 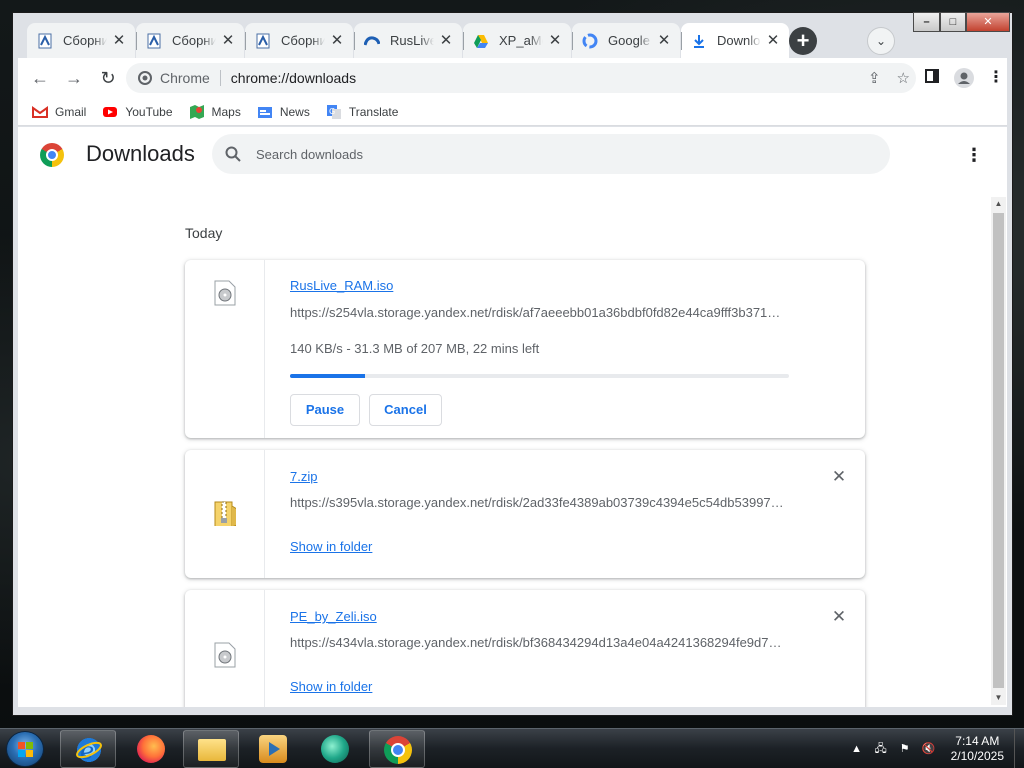 I want to click on download-icon, so click(x=699, y=41).